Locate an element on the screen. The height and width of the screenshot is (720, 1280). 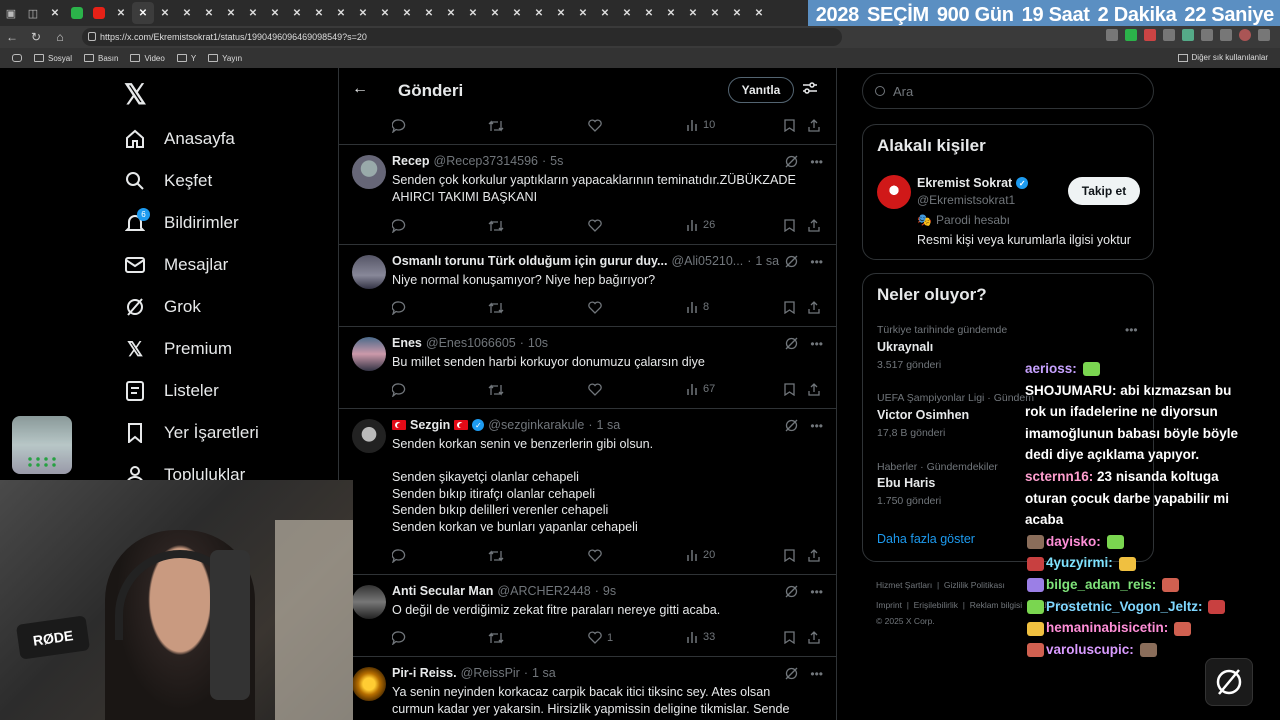
footer-link: Reklam bilgisi is located at coordinates (996, 605).